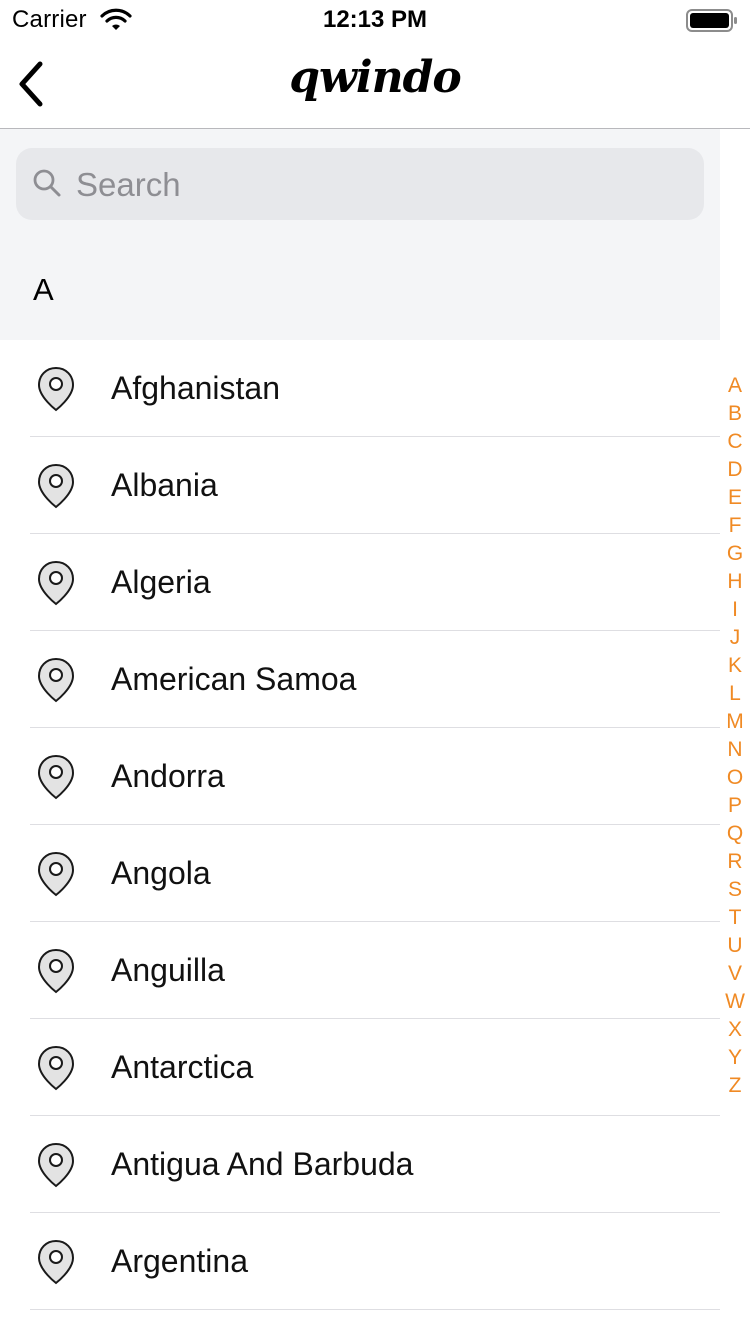  Describe the element at coordinates (234, 679) in the screenshot. I see `country-name: American Samoa` at that location.